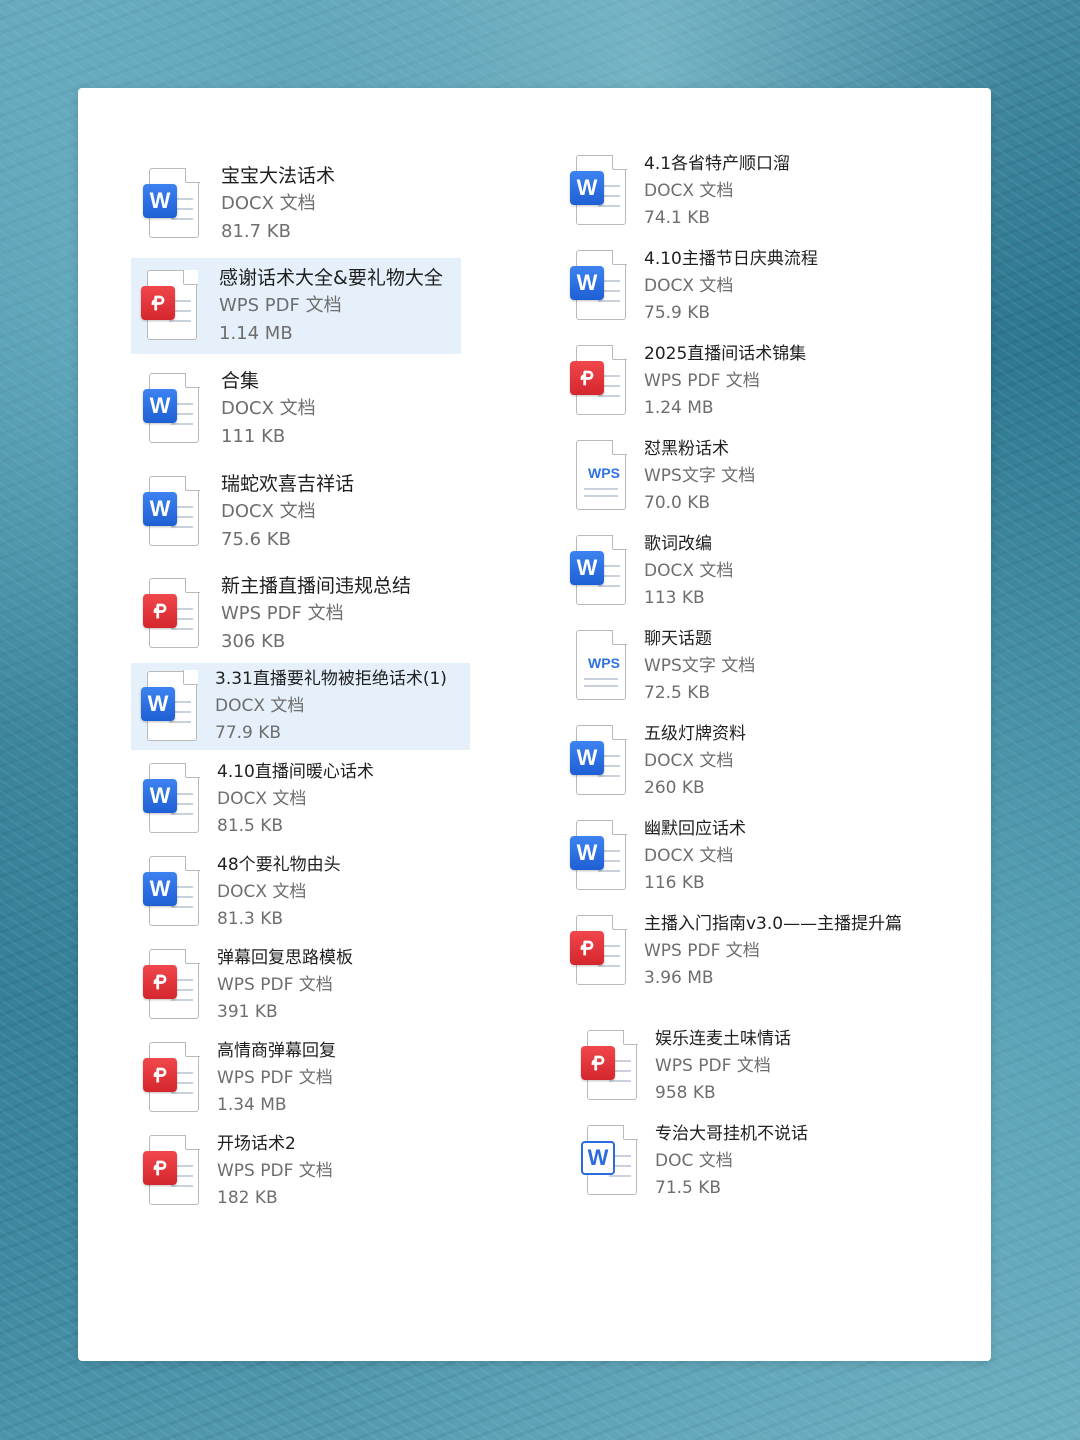  What do you see at coordinates (770, 951) in the screenshot?
I see `file-item: 主播入门指南v3.0——主播提升篇 WPS PDF 文档 3.96 MB` at bounding box center [770, 951].